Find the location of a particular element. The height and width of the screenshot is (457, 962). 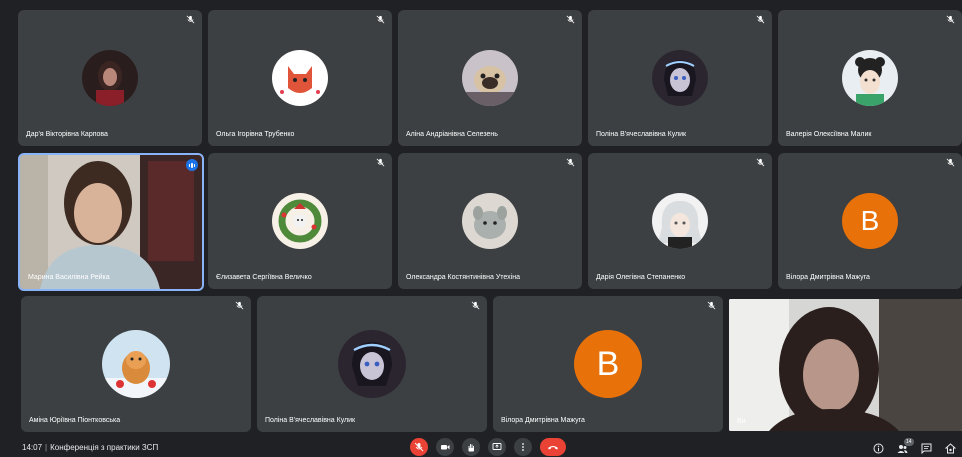

participant-tile: Ольга Ігорівна Трубенко is located at coordinates (300, 78).